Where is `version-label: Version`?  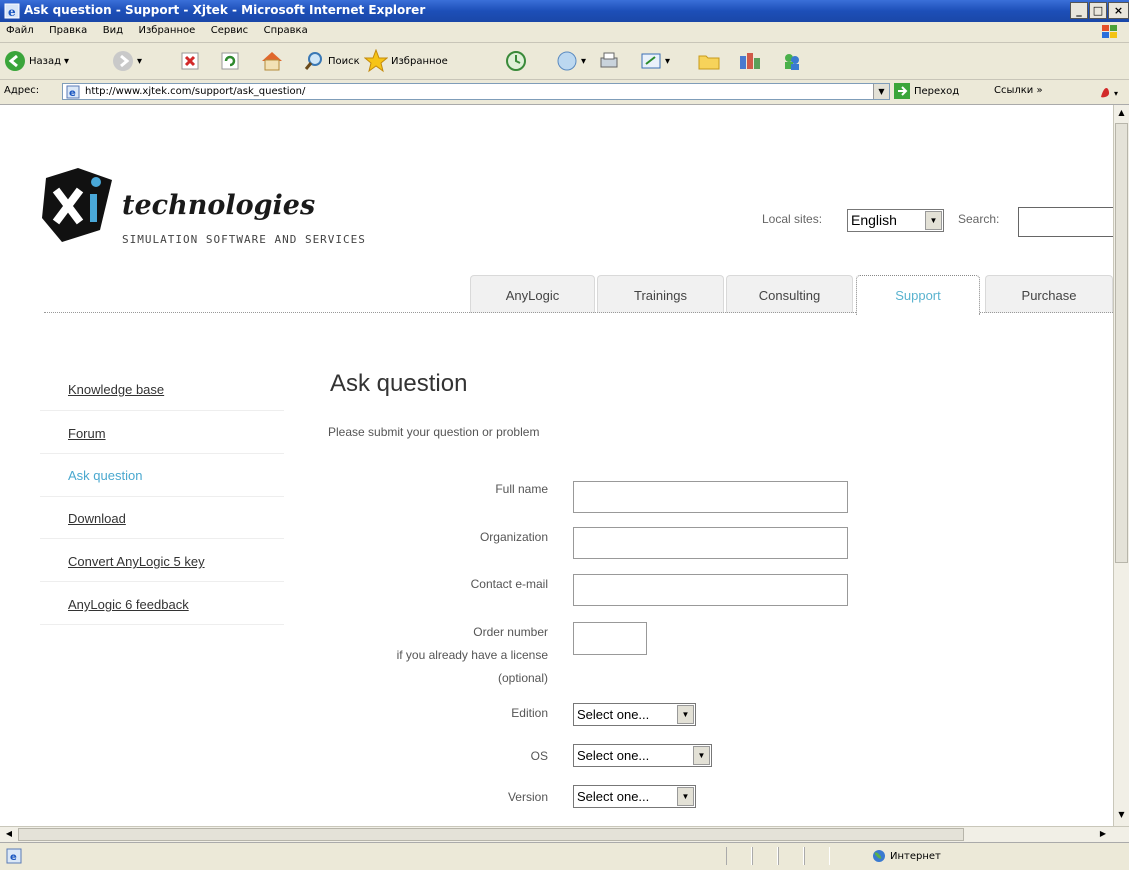 version-label: Version is located at coordinates (527, 797).